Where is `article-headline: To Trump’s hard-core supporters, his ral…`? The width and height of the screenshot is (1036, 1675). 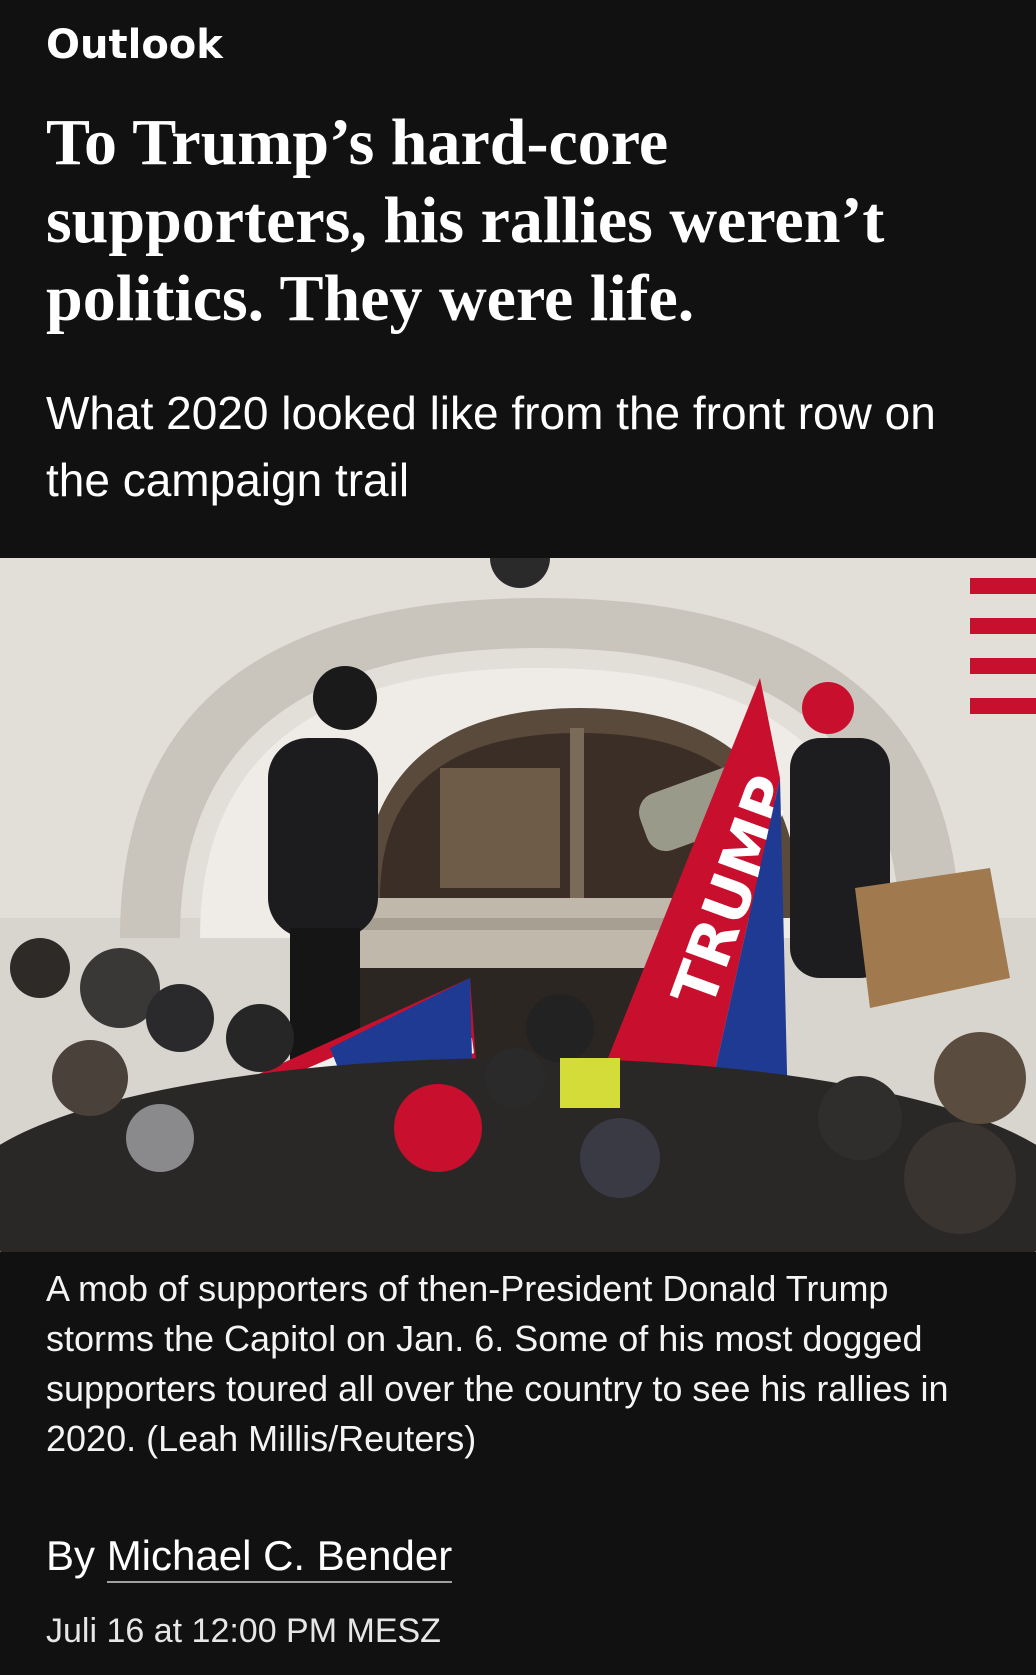 article-headline: To Trump’s hard-core supporters, his ral… is located at coordinates (465, 220).